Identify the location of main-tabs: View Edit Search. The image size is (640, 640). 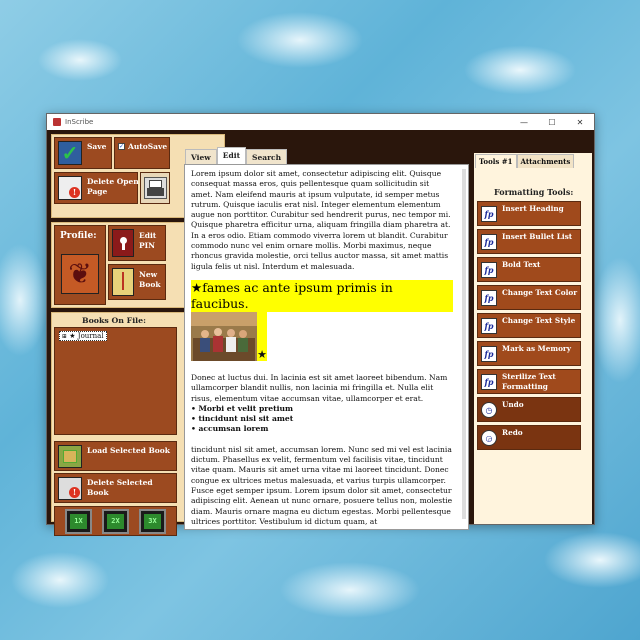
(236, 155).